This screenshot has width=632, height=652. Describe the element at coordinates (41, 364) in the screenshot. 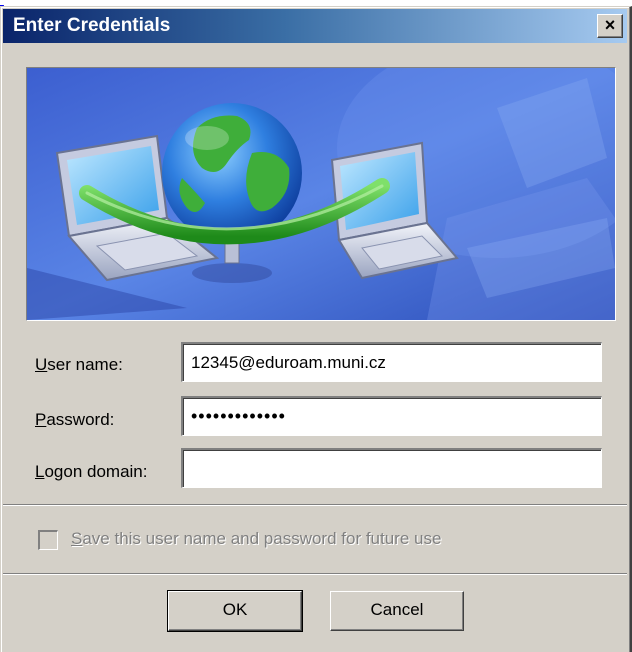

I see `username-label-accel: U` at that location.